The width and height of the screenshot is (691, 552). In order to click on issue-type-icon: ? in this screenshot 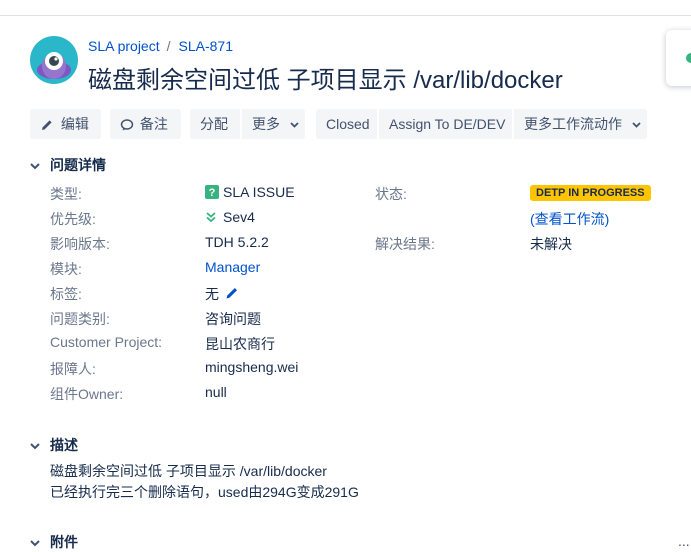, I will do `click(212, 192)`.